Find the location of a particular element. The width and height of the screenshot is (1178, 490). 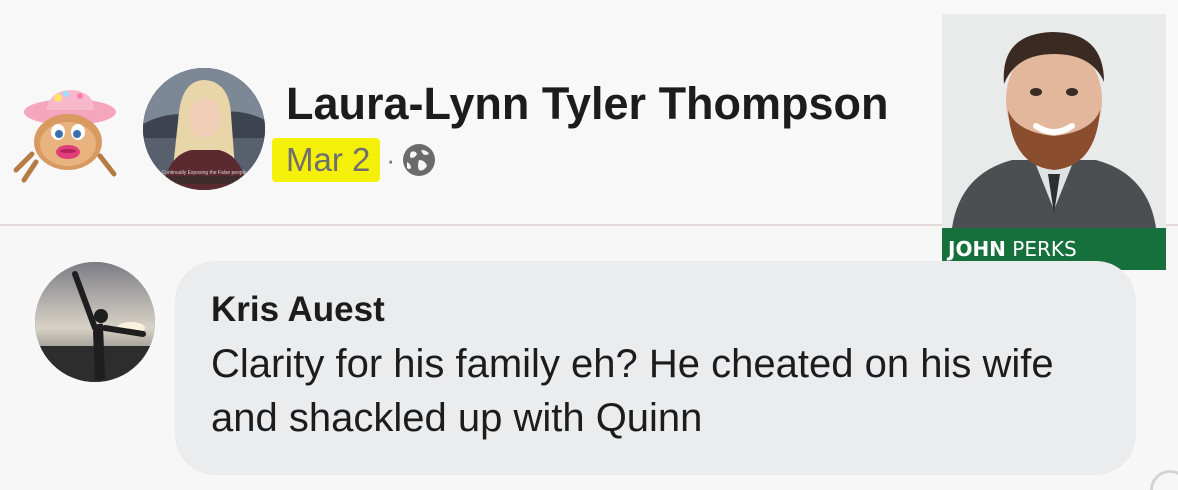

post-author-name: Laura-Lynn Tyler Thompson is located at coordinates (587, 104).